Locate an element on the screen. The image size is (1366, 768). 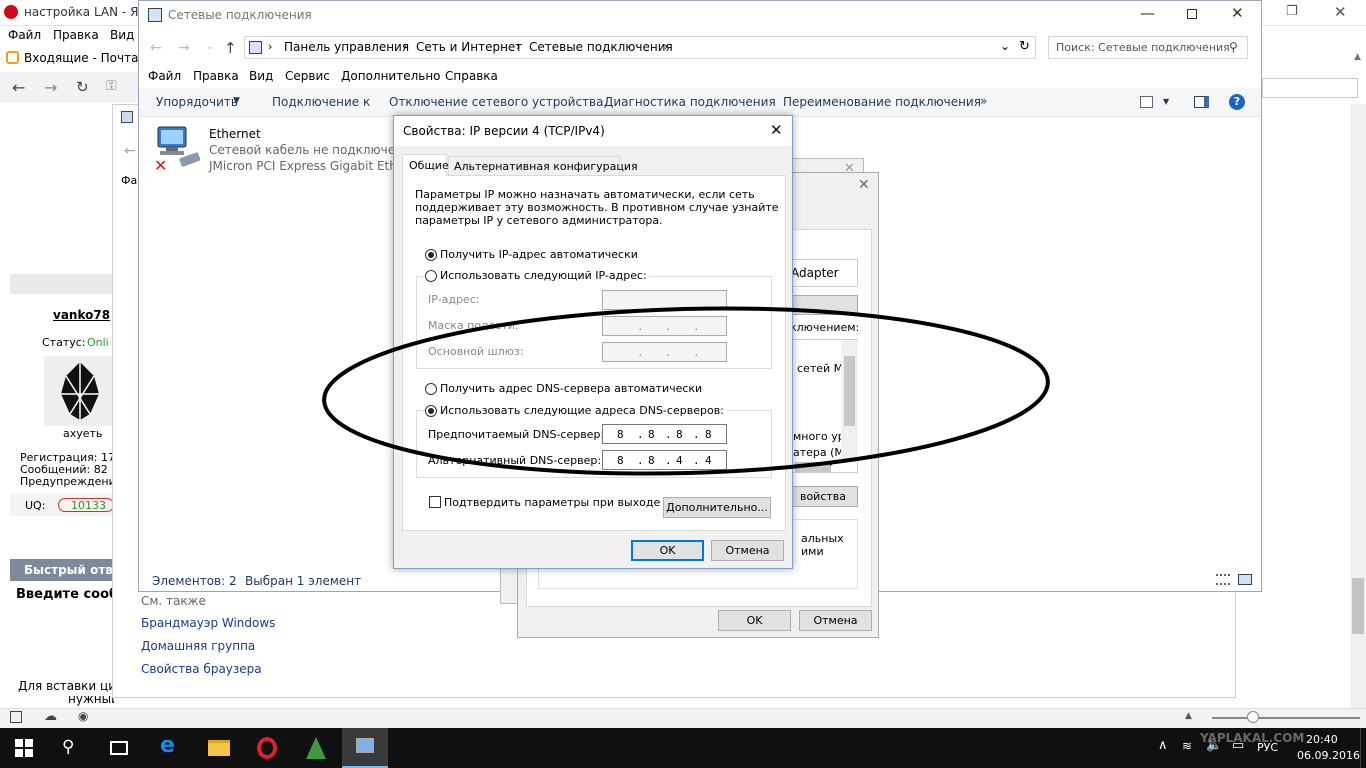
ip-auto-label: Получить IP-адрес автоматически is located at coordinates (539, 254).